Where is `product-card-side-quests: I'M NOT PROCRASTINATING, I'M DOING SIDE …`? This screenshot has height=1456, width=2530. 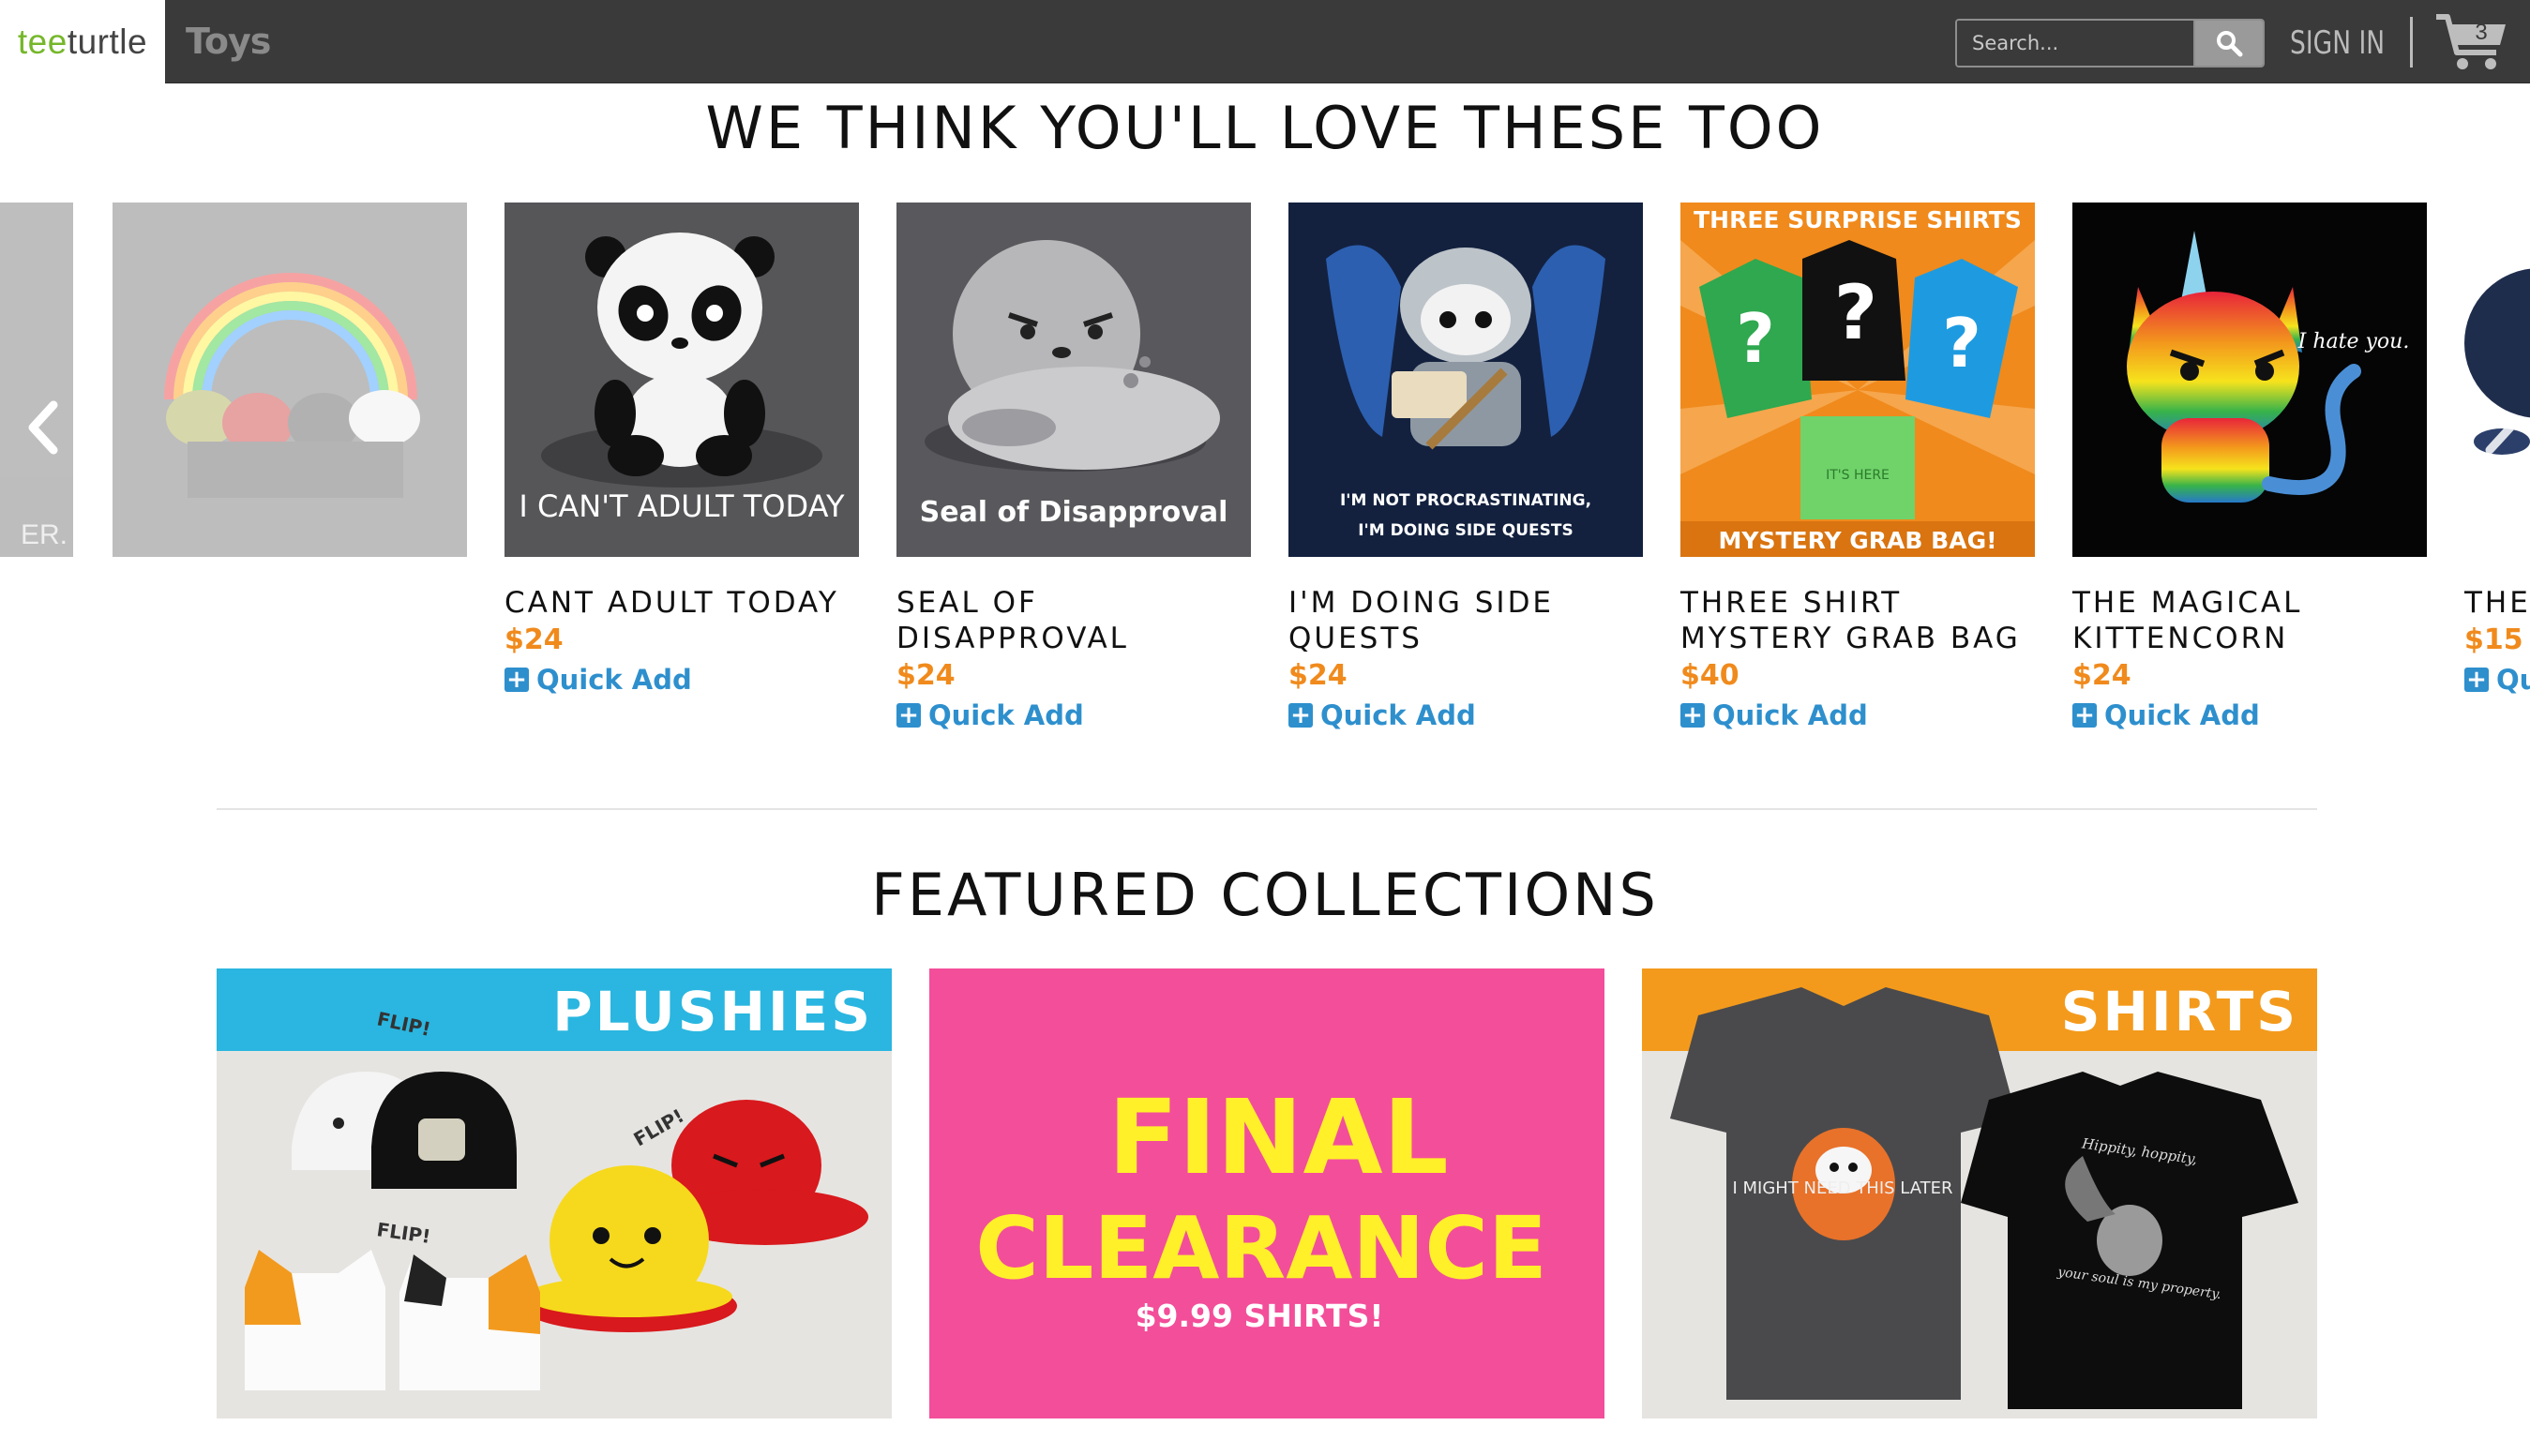 product-card-side-quests: I'M NOT PROCRASTINATING, I'M DOING SIDE … is located at coordinates (1465, 468).